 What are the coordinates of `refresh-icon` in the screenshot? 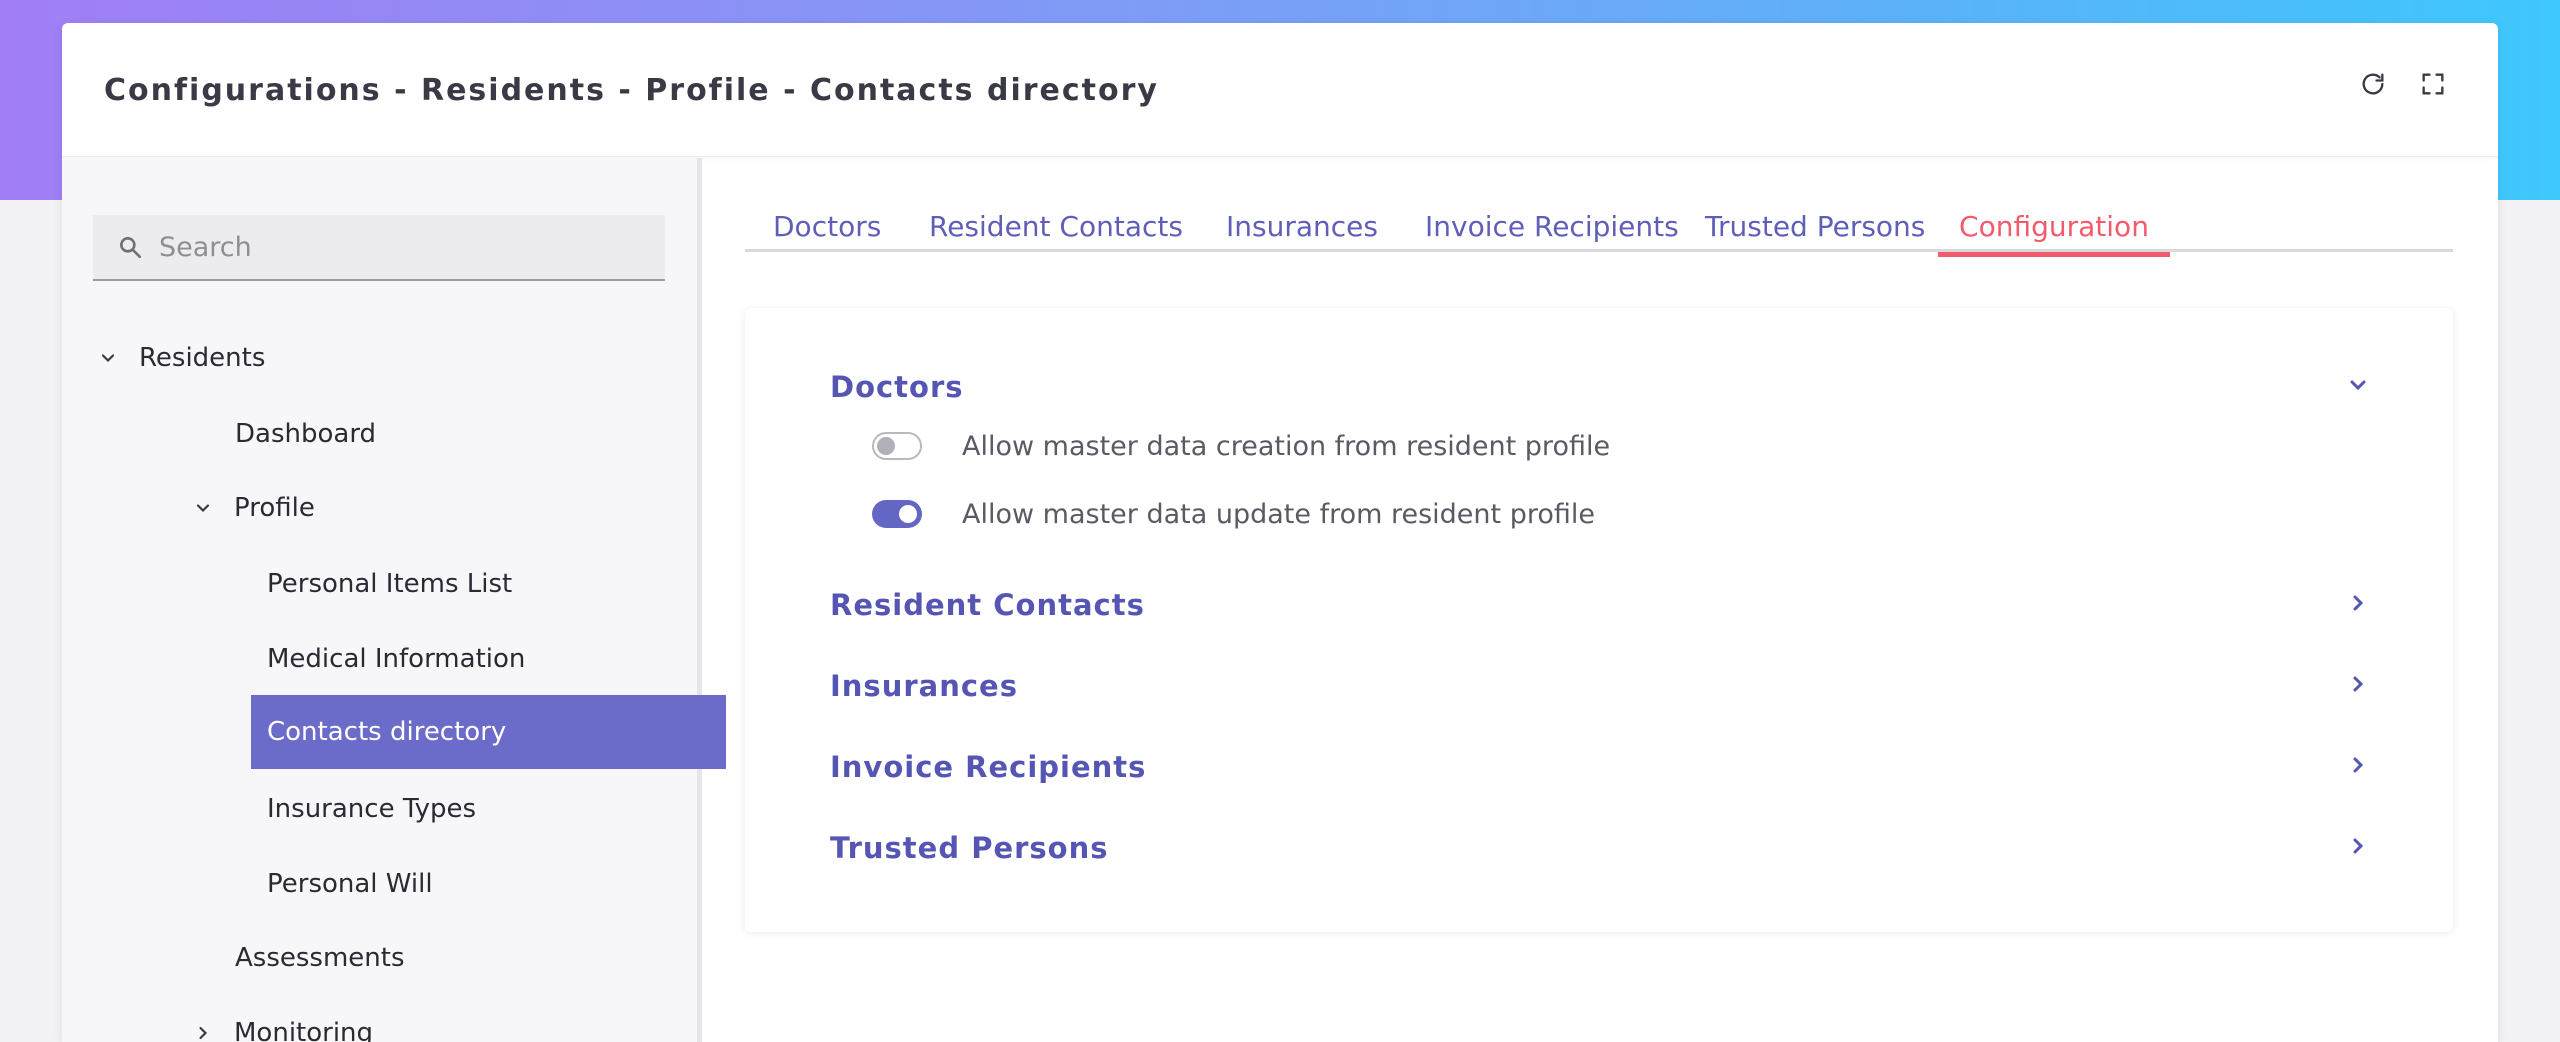 It's located at (2373, 84).